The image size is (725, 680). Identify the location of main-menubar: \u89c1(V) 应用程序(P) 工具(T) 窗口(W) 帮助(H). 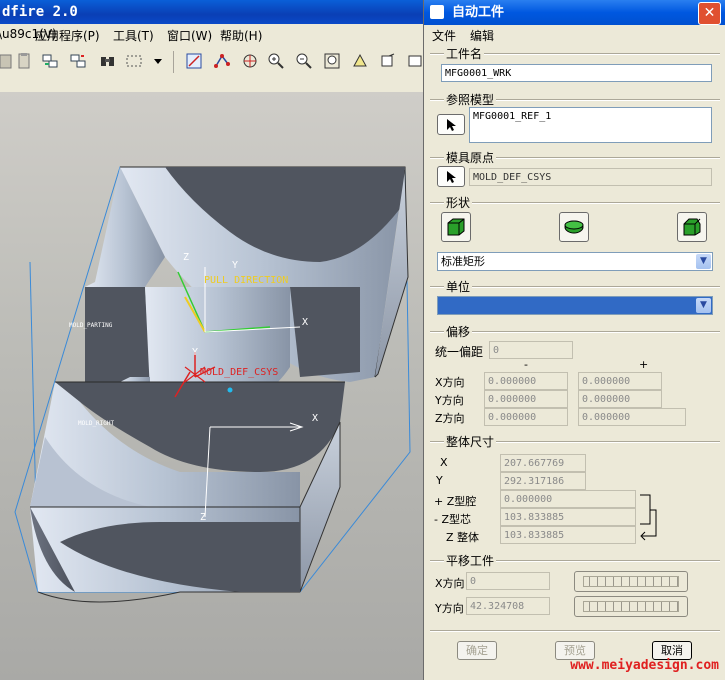
(215, 35).